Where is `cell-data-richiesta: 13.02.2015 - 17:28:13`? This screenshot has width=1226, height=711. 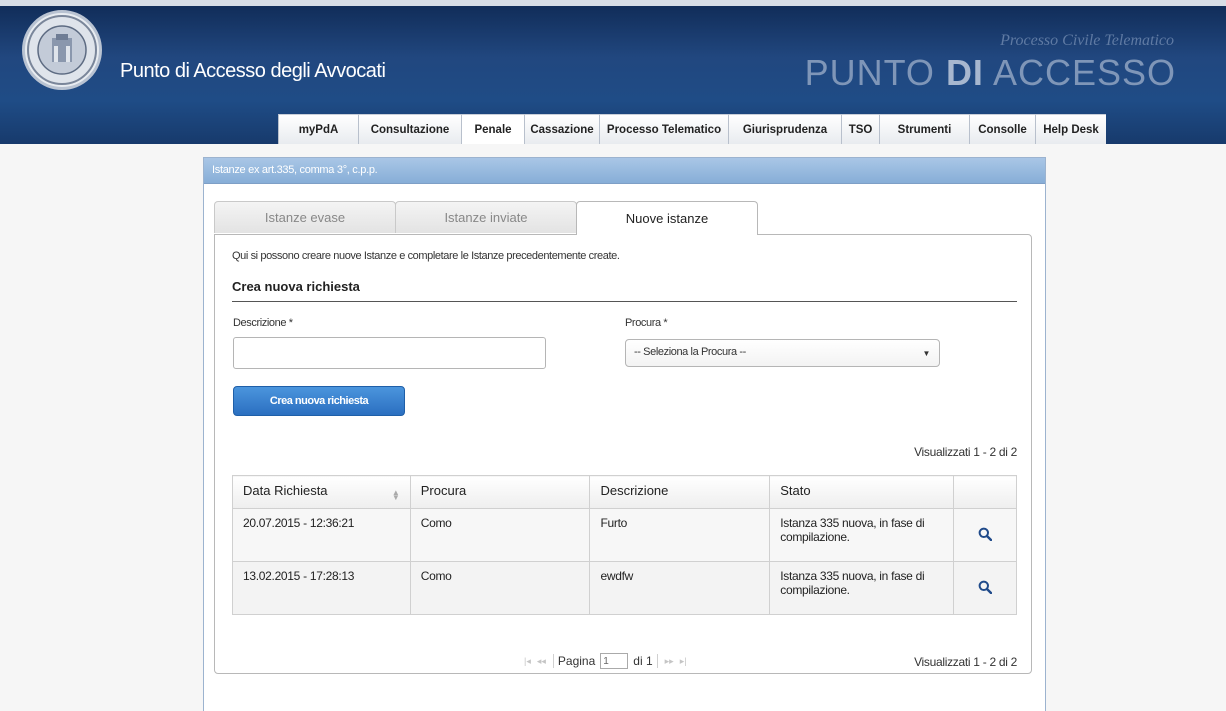 cell-data-richiesta: 13.02.2015 - 17:28:13 is located at coordinates (321, 588).